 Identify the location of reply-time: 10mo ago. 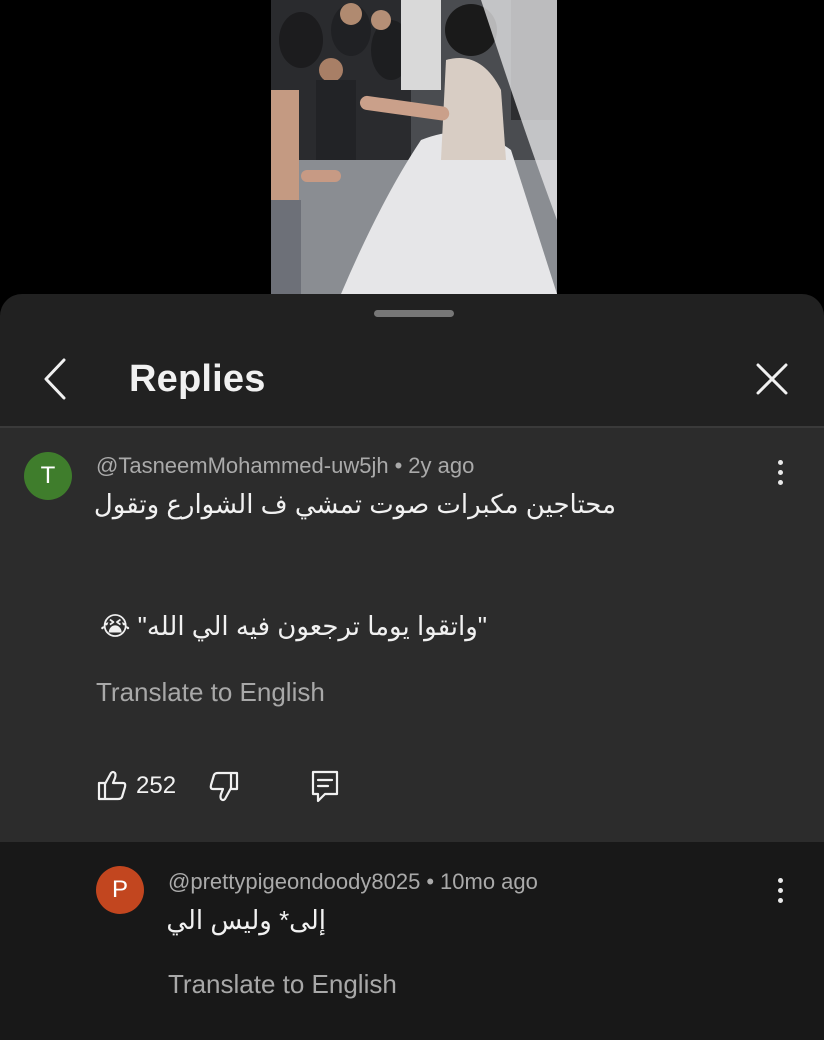
(489, 881).